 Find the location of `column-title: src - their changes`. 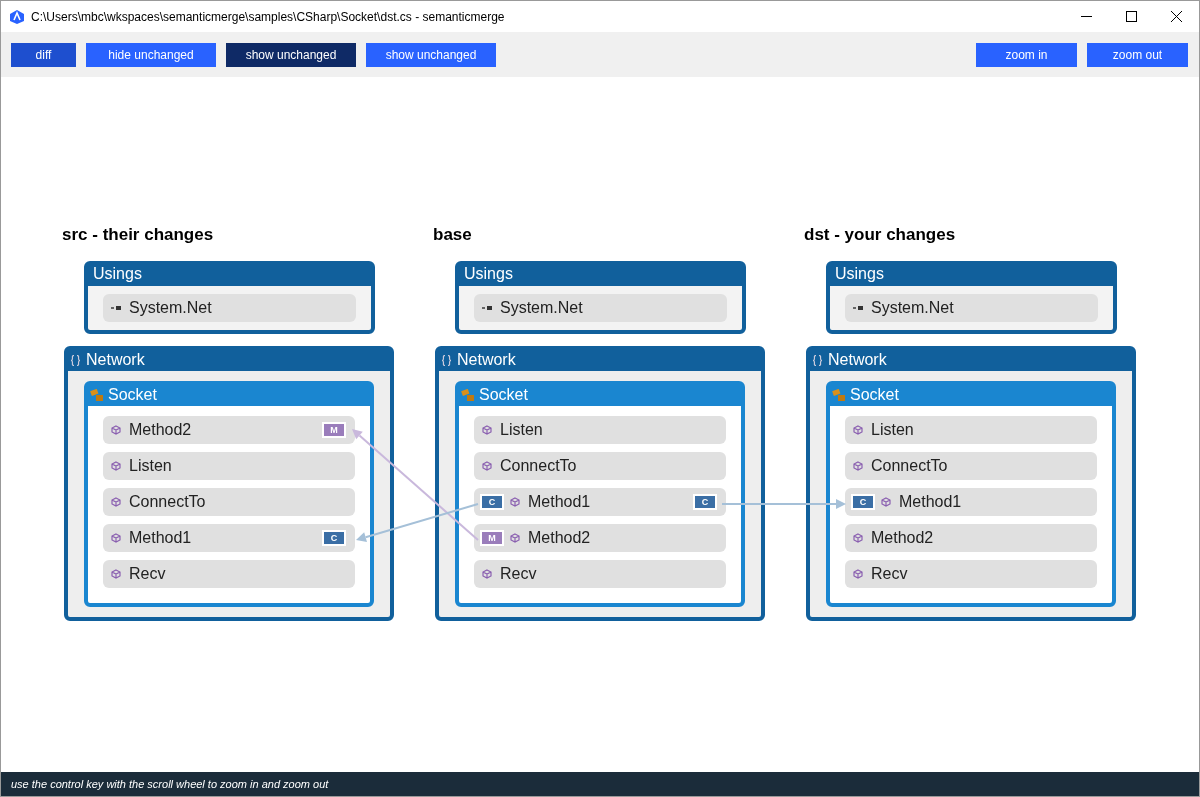

column-title: src - their changes is located at coordinates (138, 235).